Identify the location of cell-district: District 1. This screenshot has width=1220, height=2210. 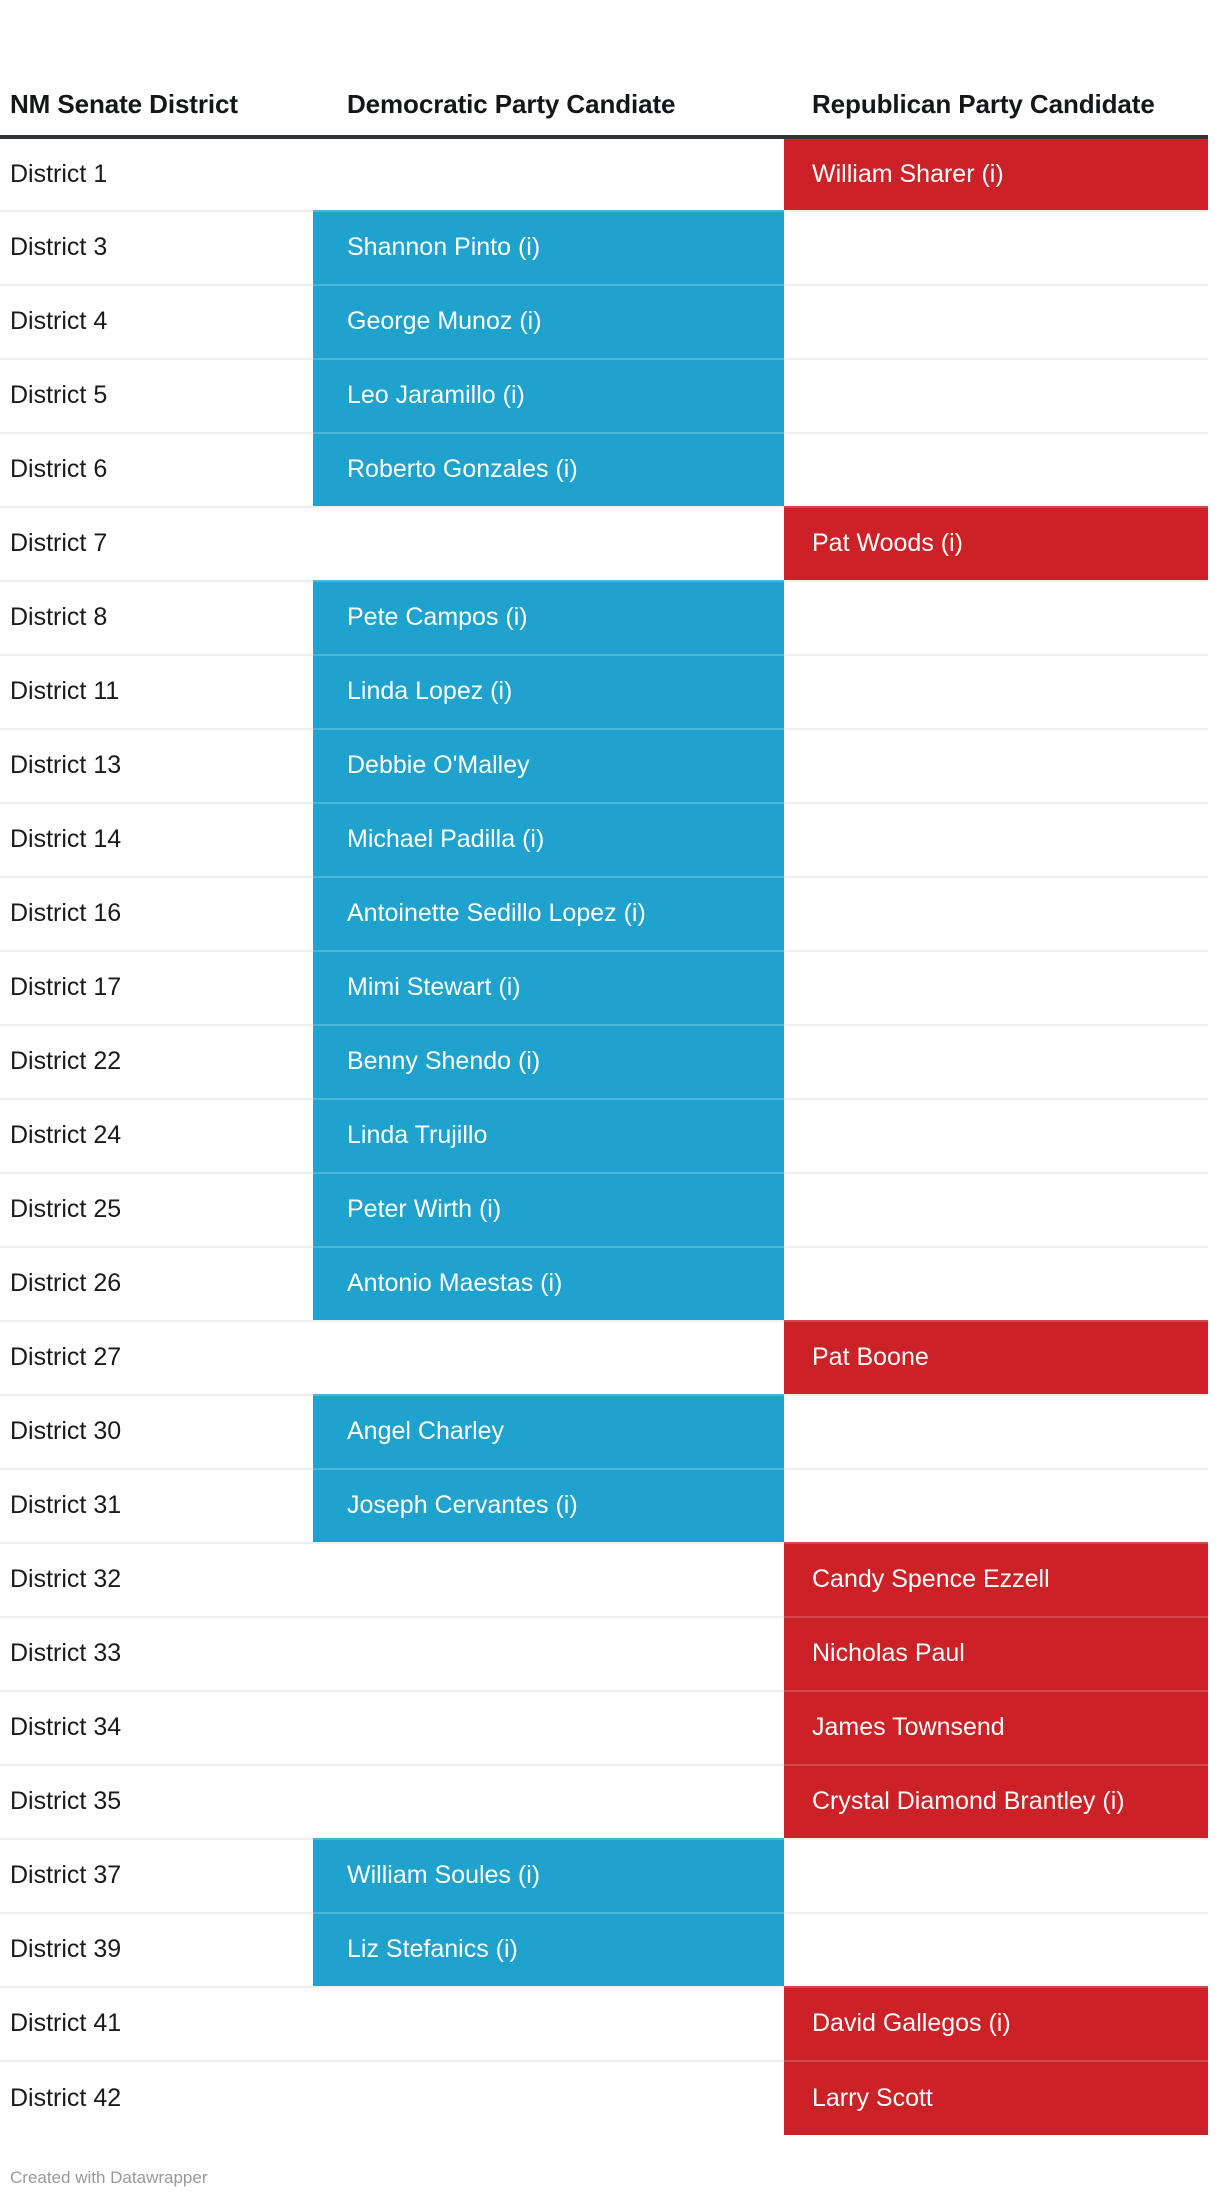
(156, 174).